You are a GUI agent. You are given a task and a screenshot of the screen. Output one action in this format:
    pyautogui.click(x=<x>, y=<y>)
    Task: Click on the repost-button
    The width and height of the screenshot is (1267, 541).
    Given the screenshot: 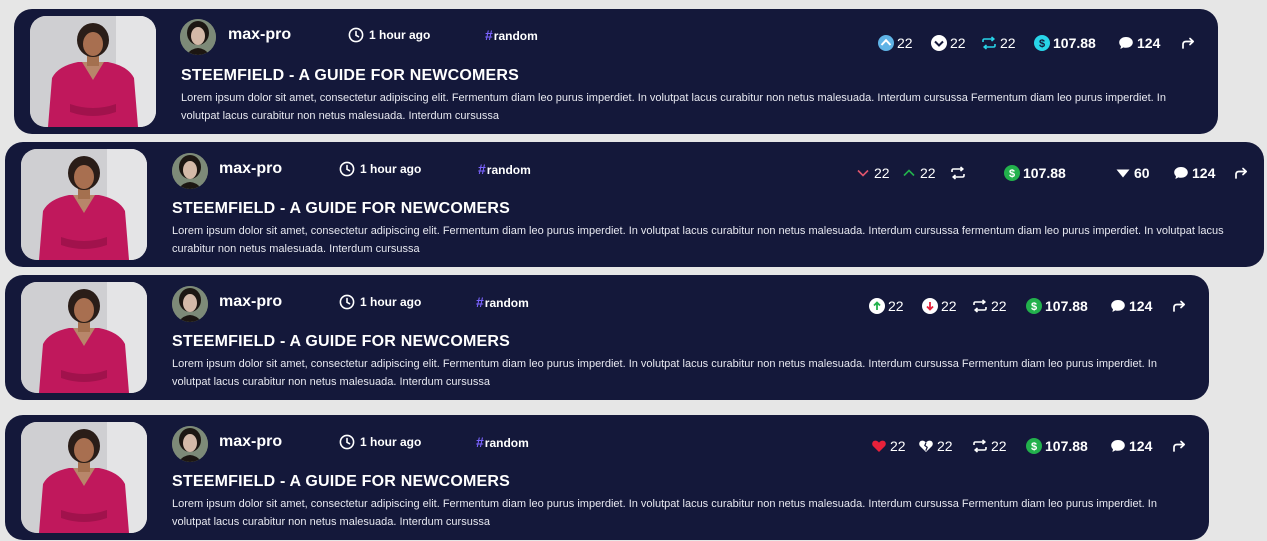 What is the action you would take?
    pyautogui.click(x=958, y=173)
    